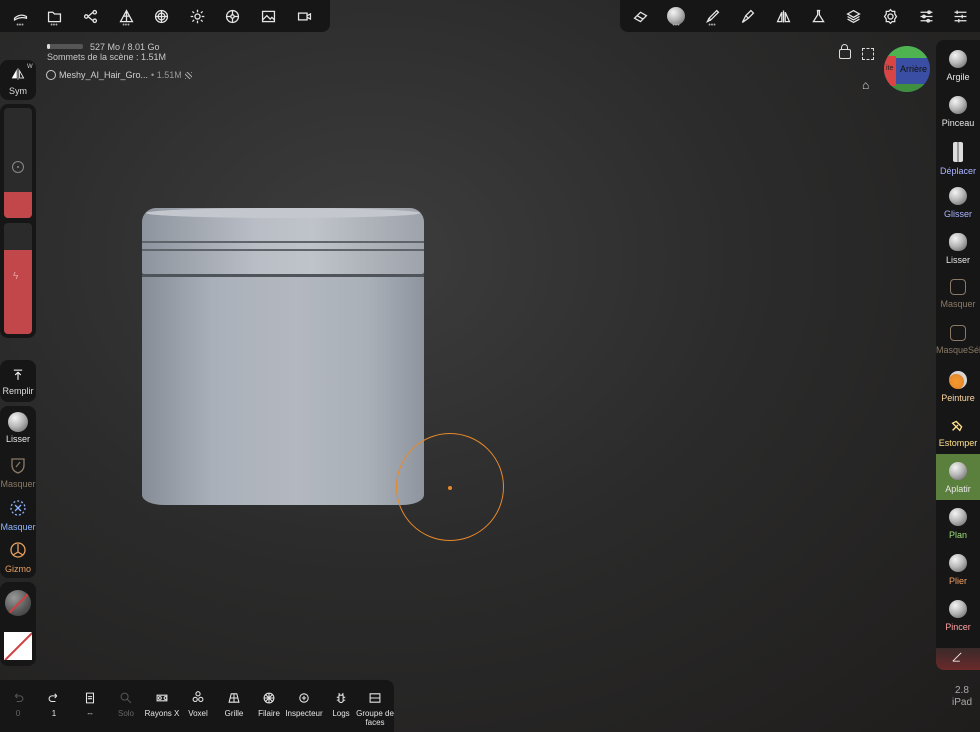 The image size is (980, 732). I want to click on sliders-icon, so click(926, 16).